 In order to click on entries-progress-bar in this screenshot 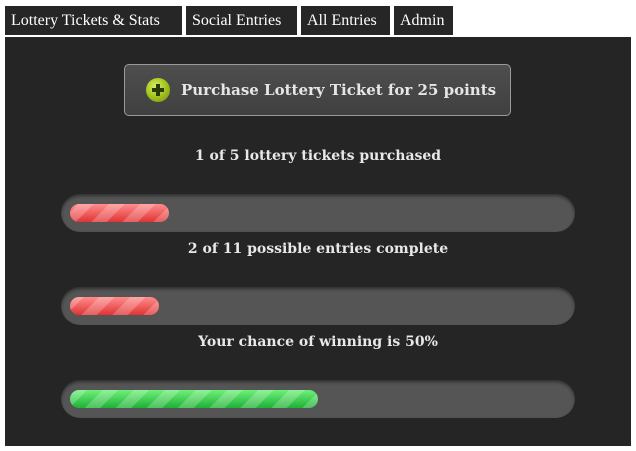, I will do `click(318, 306)`.